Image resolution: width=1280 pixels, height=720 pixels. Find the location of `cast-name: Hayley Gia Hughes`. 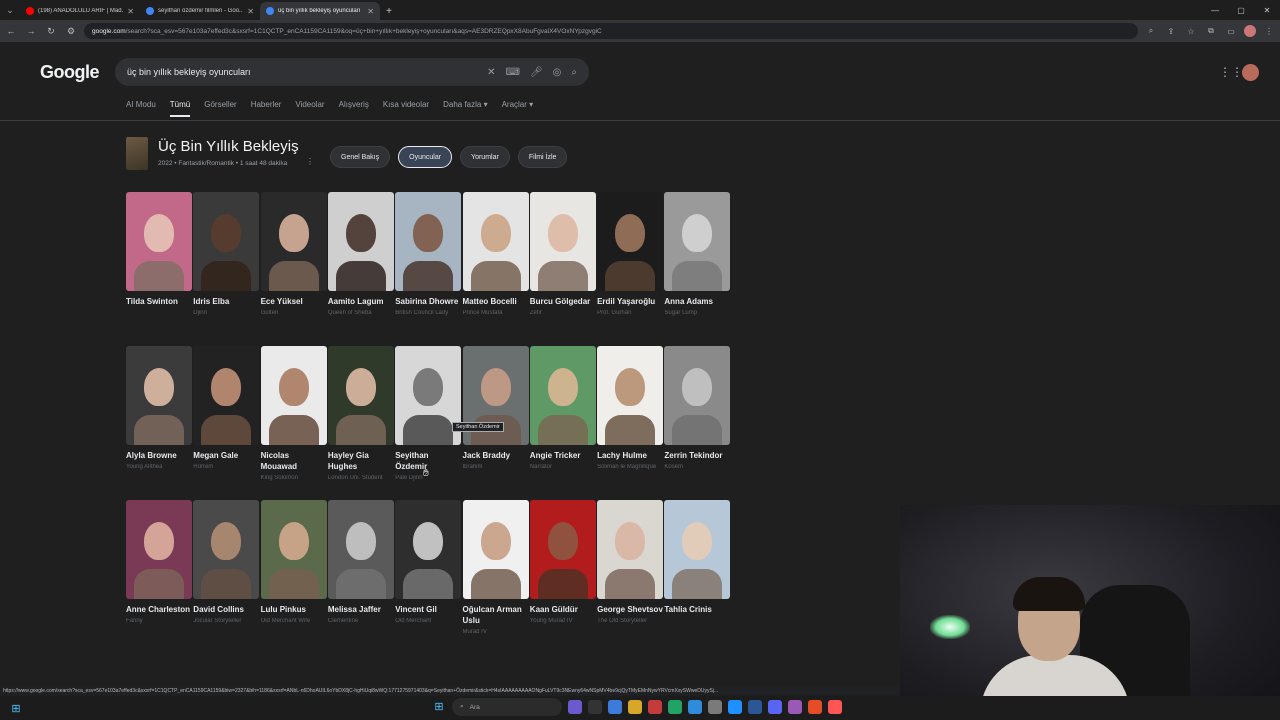

cast-name: Hayley Gia Hughes is located at coordinates (361, 462).